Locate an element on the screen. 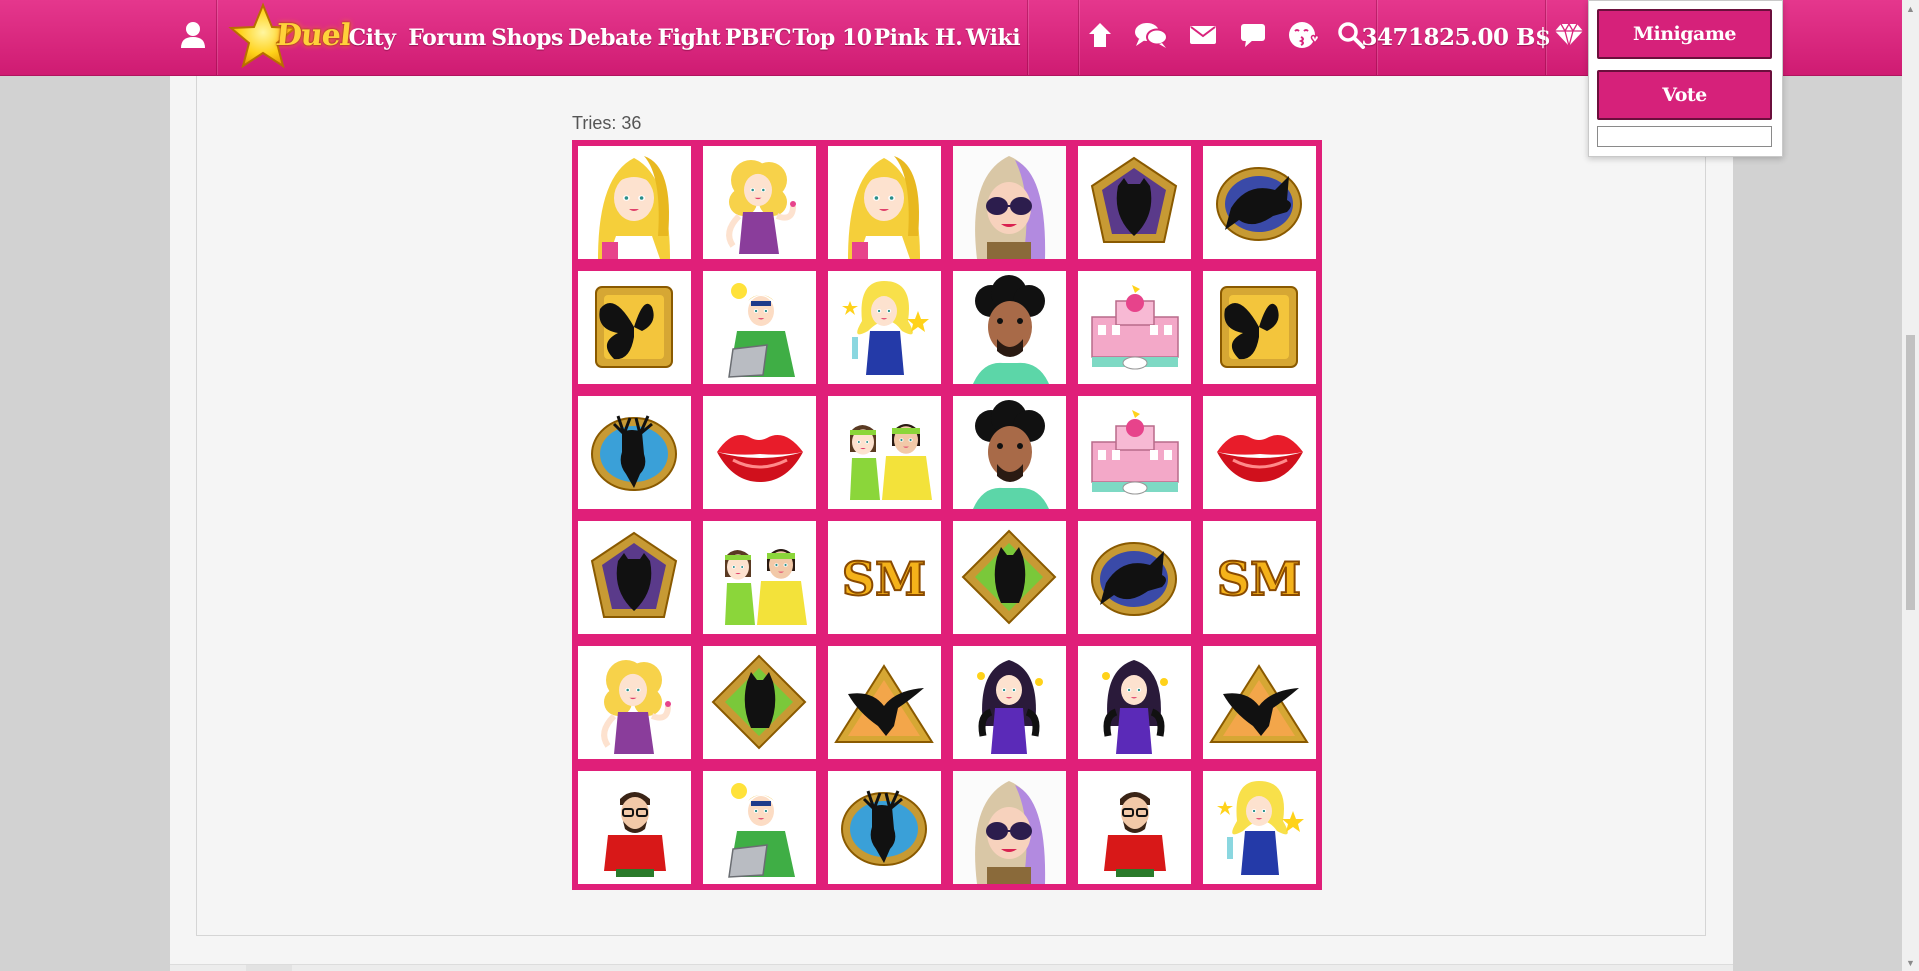 The height and width of the screenshot is (971, 1919). minigame-popup: Minigame Vote is located at coordinates (1685, 78).